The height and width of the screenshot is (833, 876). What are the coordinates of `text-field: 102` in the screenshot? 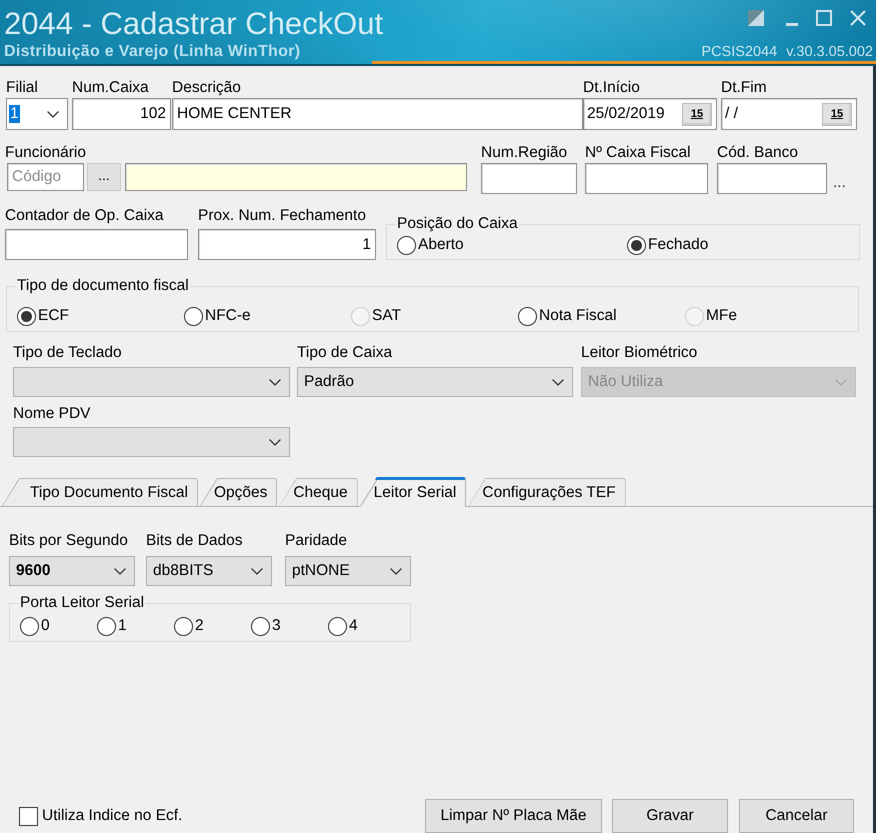 It's located at (121, 114).